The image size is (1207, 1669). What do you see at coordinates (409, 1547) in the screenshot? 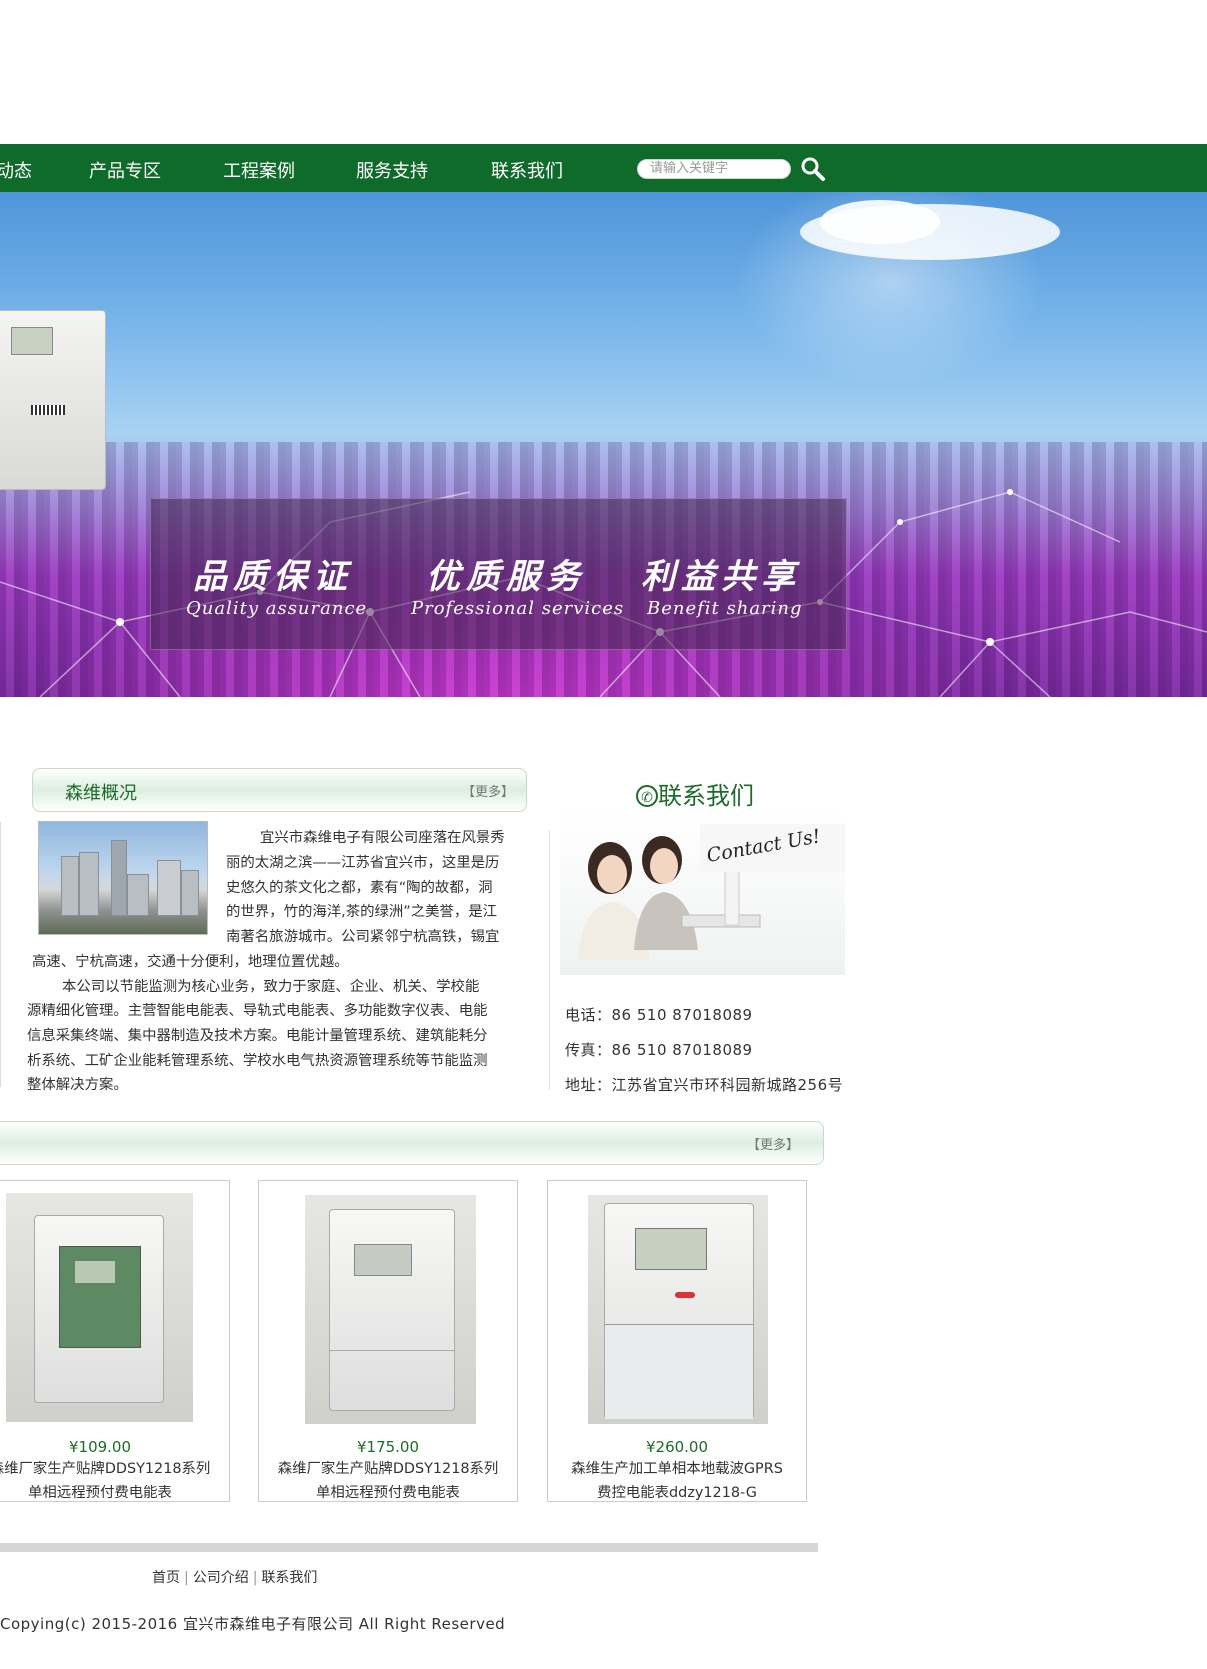
I see `footer-divider` at bounding box center [409, 1547].